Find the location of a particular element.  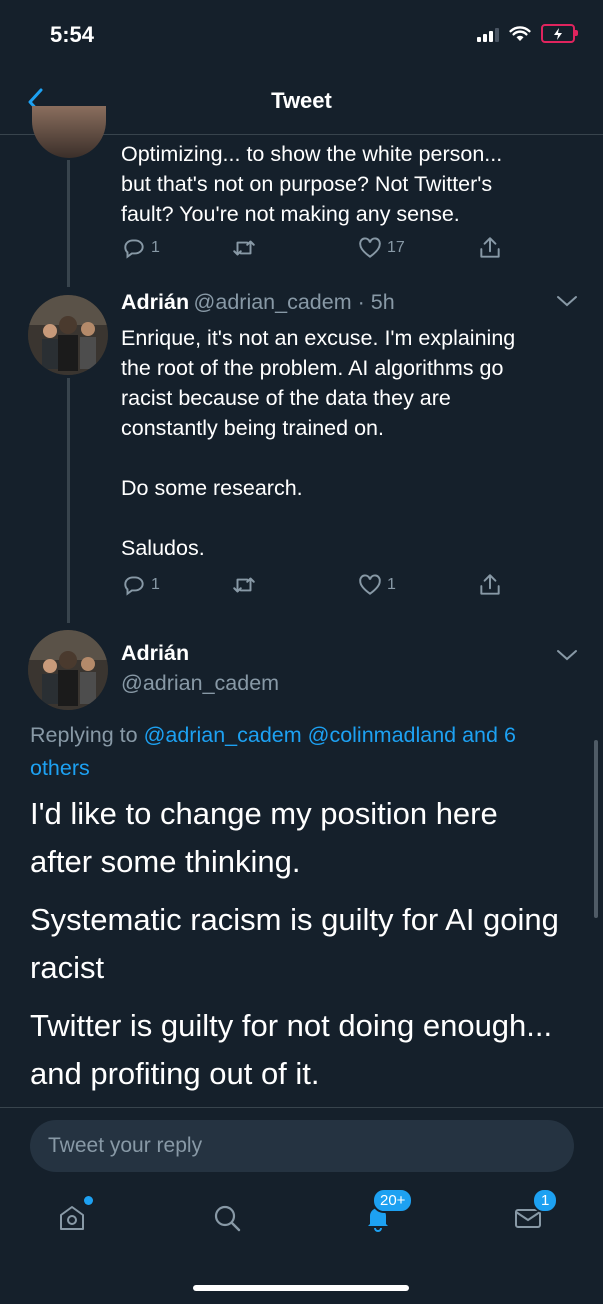

like-button: 17 is located at coordinates (381, 248).